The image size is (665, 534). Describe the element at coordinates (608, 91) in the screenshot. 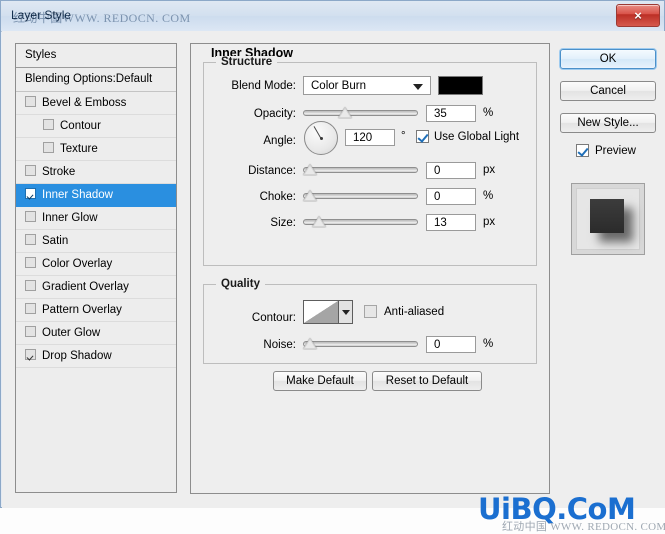

I see `cancel-button: Cancel` at that location.